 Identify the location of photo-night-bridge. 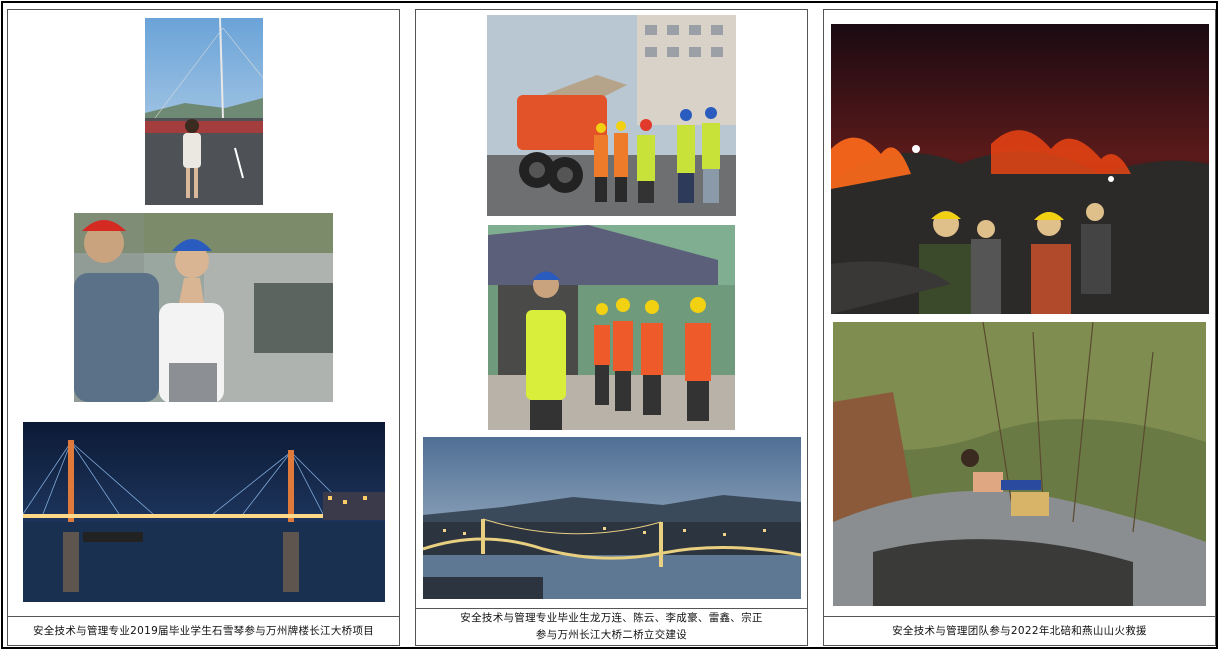
(204, 512).